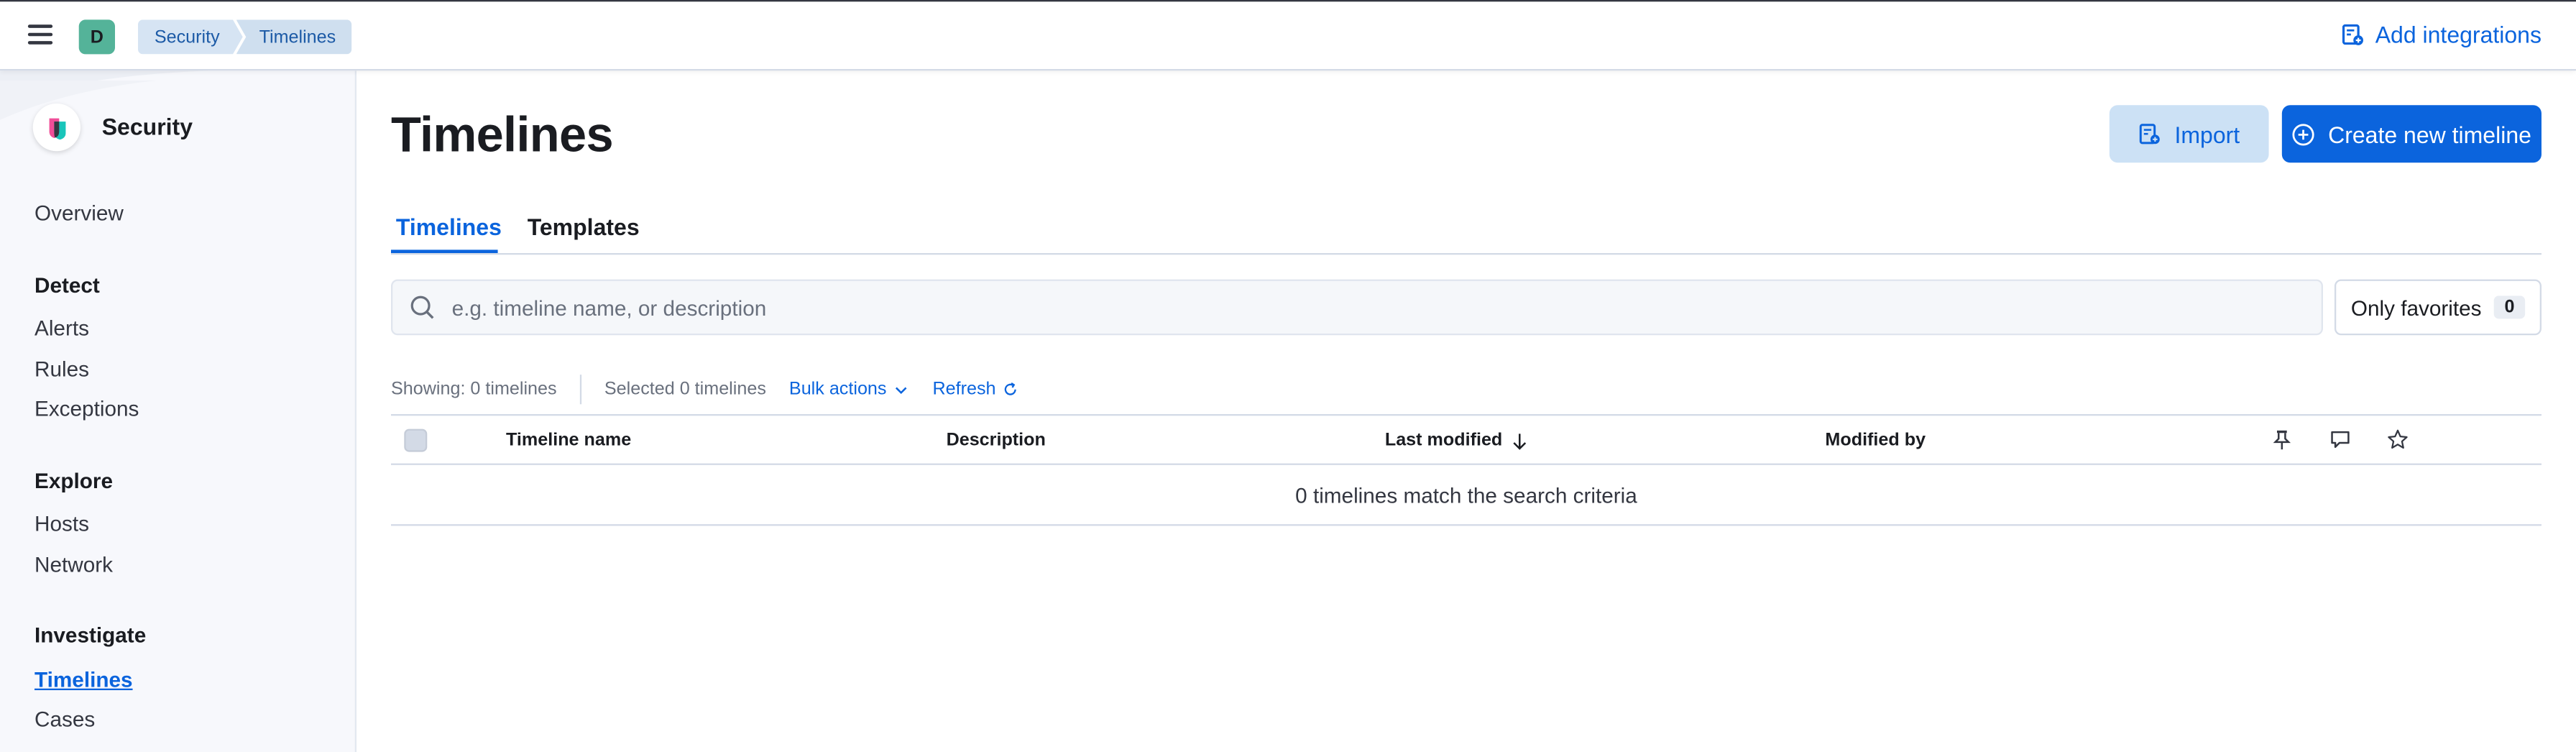  What do you see at coordinates (83, 680) in the screenshot?
I see `sidebar-item-timelines: Timelines` at bounding box center [83, 680].